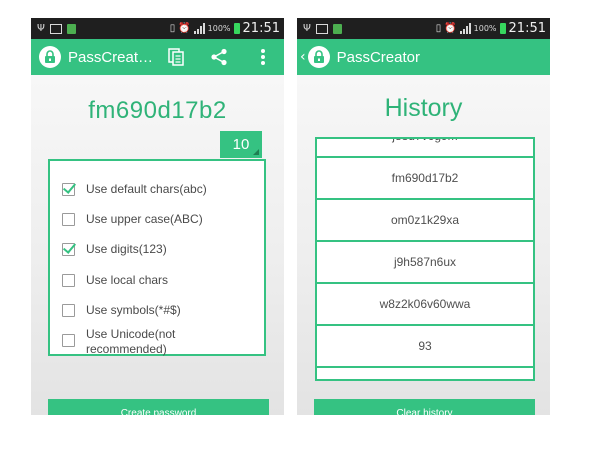 The height and width of the screenshot is (450, 600). Describe the element at coordinates (423, 57) in the screenshot. I see `app-bar: ‹ PassCreator` at that location.